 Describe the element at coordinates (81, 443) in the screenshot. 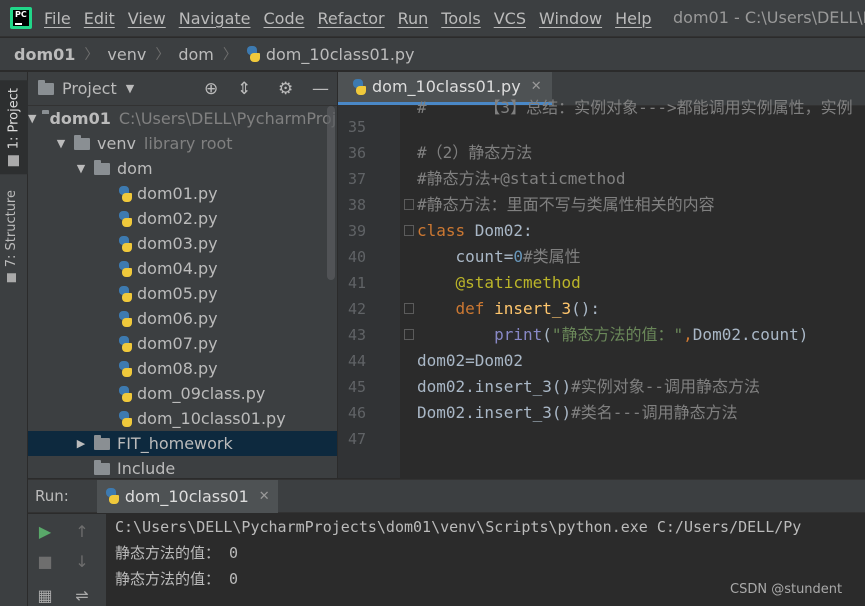

I see `collapse-arrow-icon: ▶` at that location.